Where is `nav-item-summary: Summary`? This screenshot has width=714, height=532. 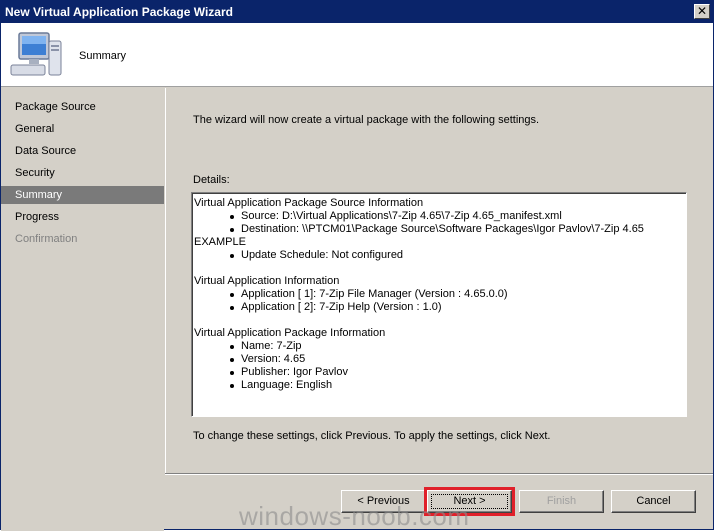 nav-item-summary: Summary is located at coordinates (82, 195).